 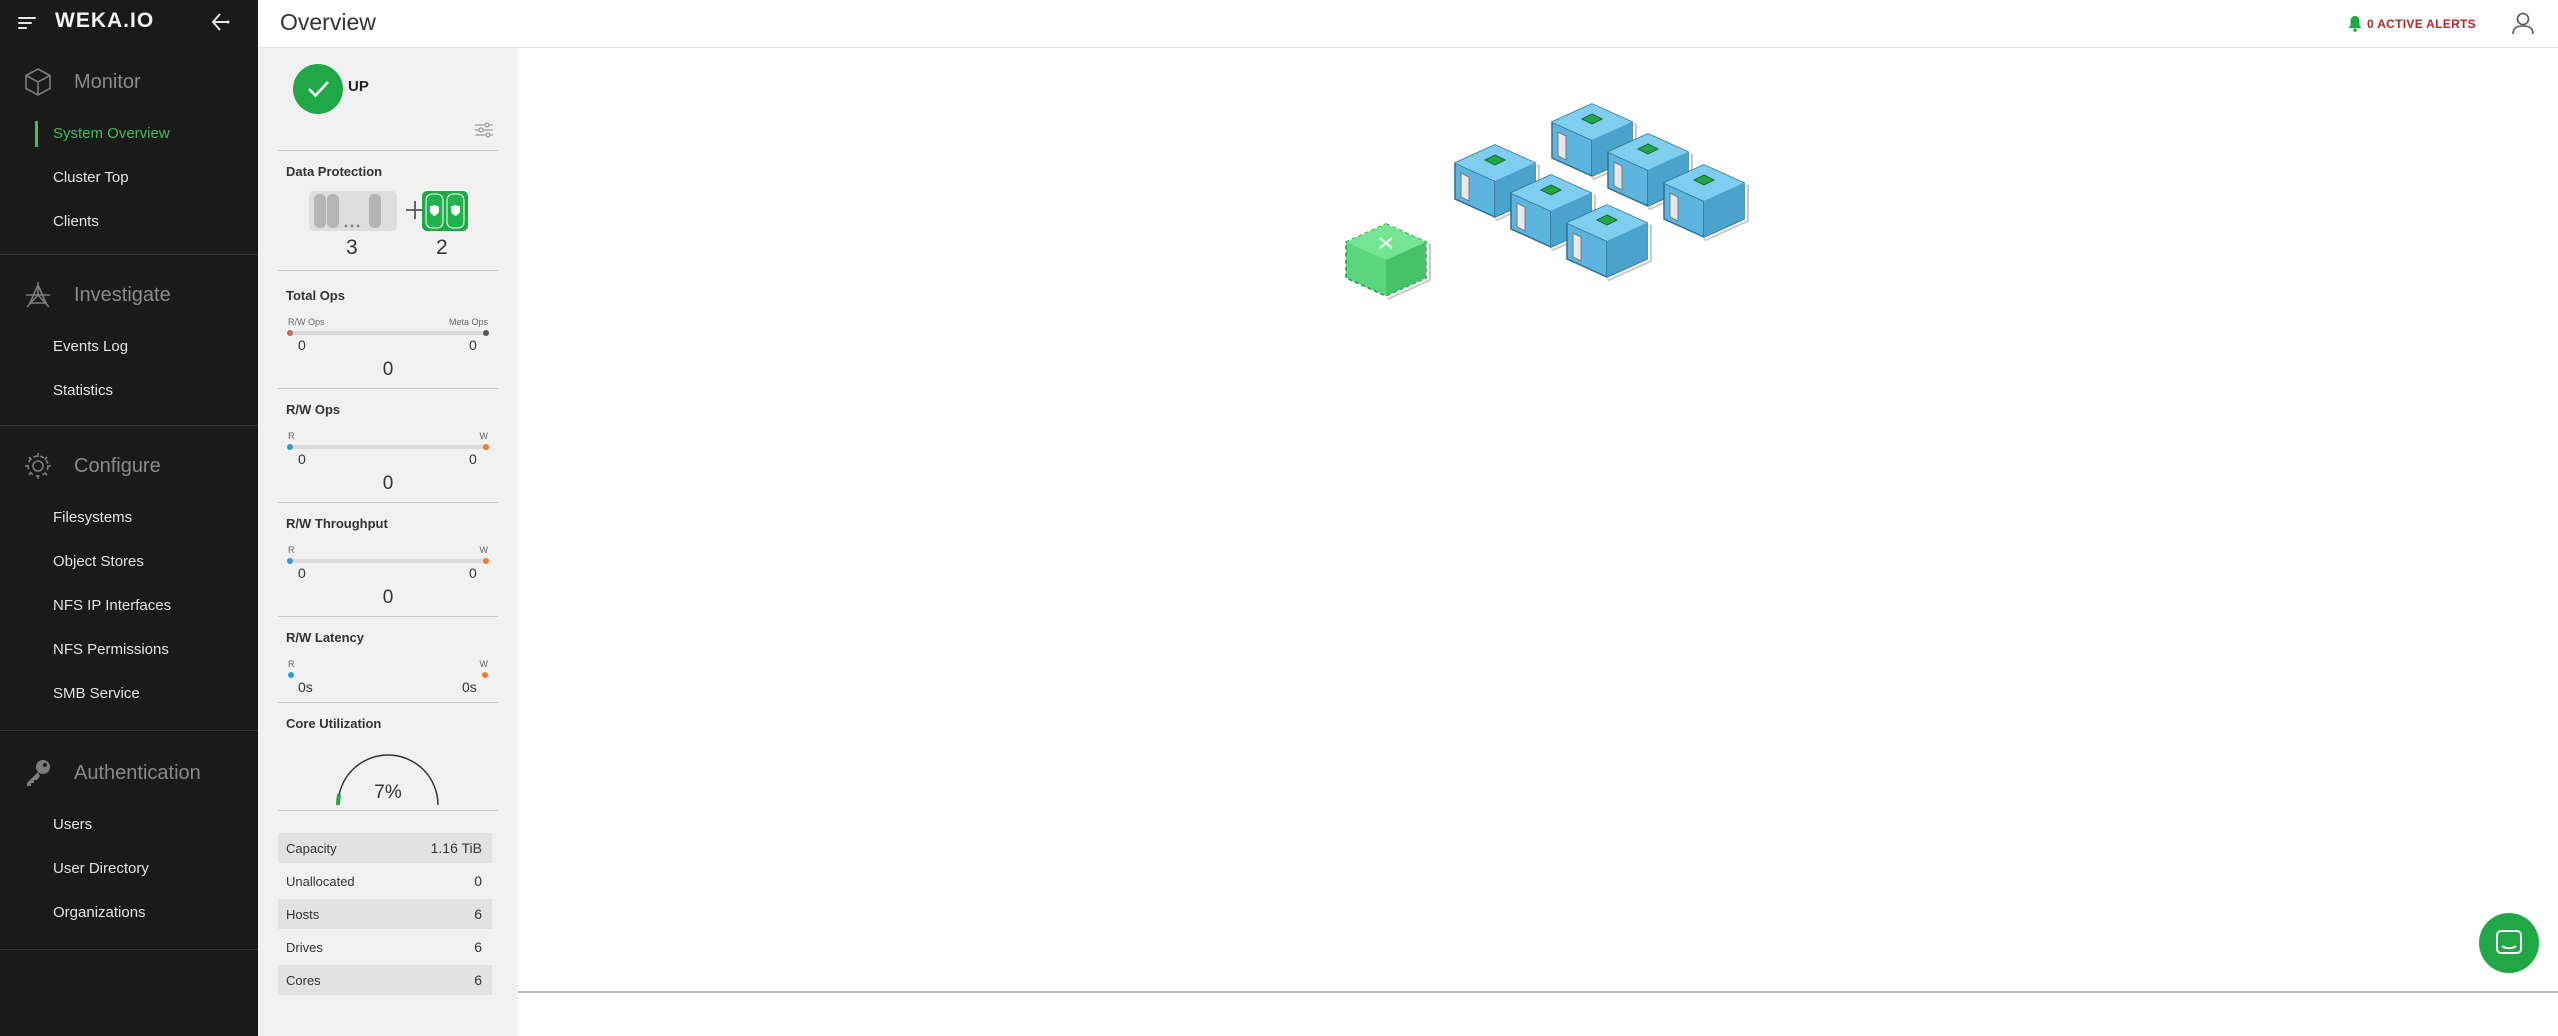 I want to click on read-ops-value: 0, so click(x=302, y=459).